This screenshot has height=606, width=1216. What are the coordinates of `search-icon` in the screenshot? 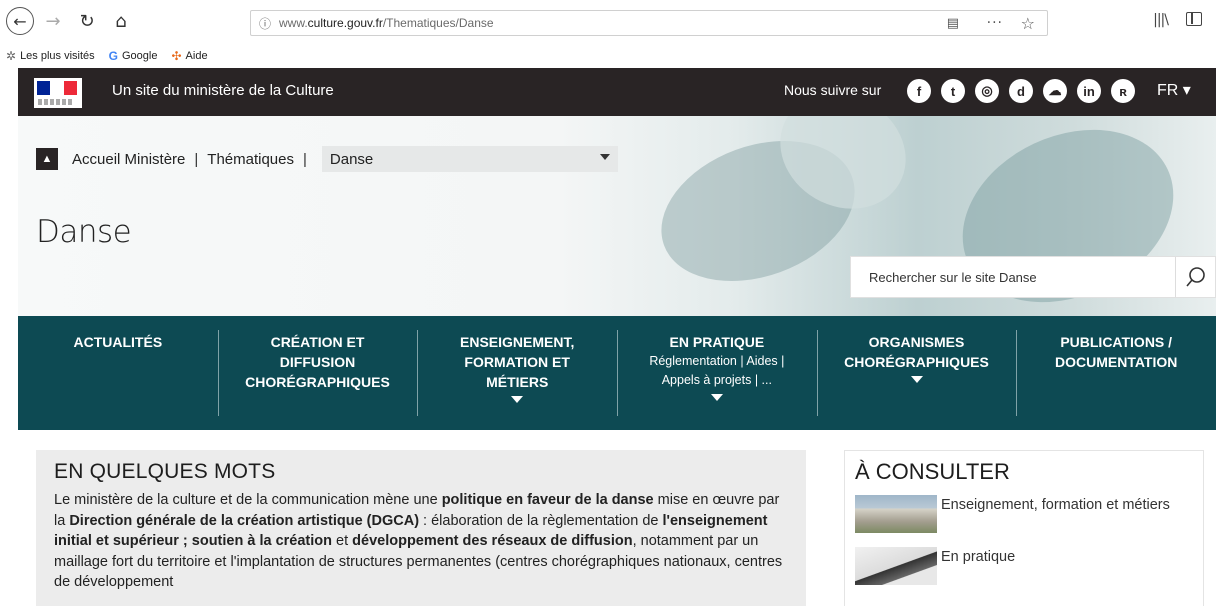 It's located at (1195, 277).